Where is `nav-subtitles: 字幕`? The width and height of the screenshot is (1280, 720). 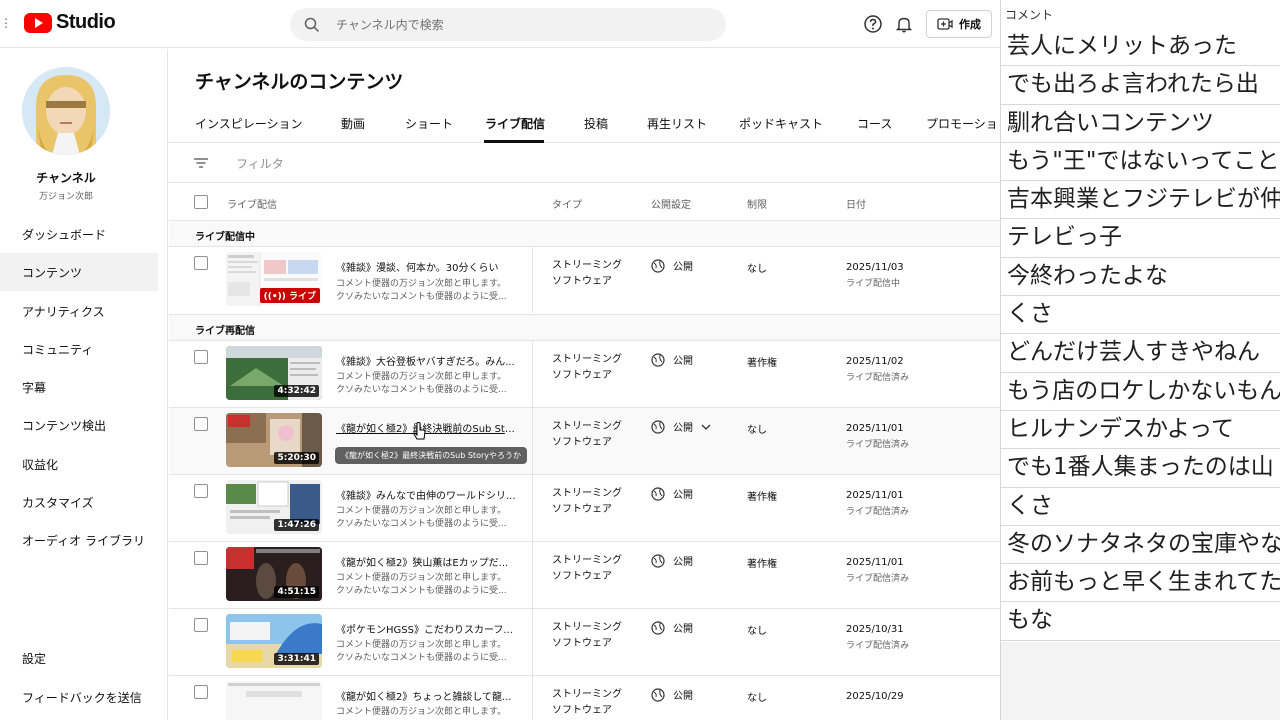 nav-subtitles: 字幕 is located at coordinates (79, 387).